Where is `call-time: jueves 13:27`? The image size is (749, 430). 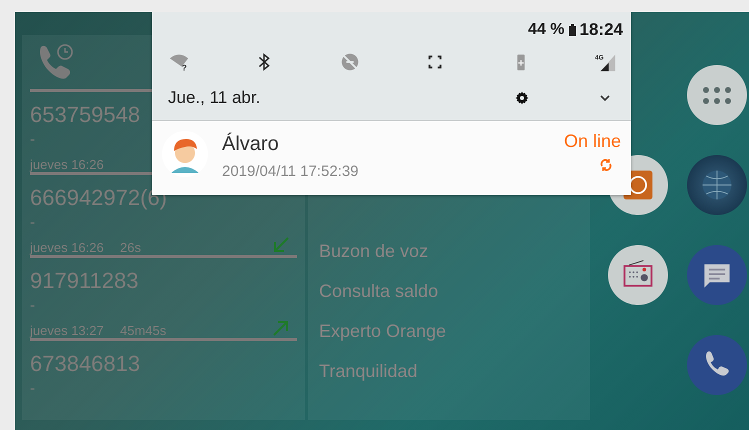
call-time: jueves 13:27 is located at coordinates (67, 330).